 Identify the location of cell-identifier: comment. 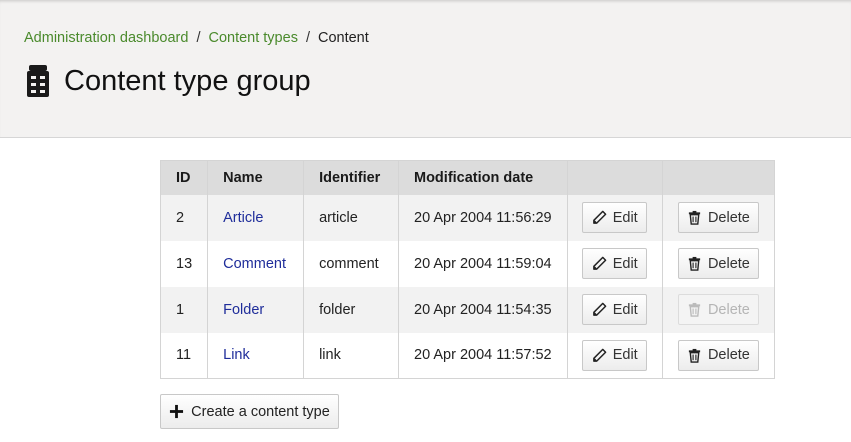
(351, 263).